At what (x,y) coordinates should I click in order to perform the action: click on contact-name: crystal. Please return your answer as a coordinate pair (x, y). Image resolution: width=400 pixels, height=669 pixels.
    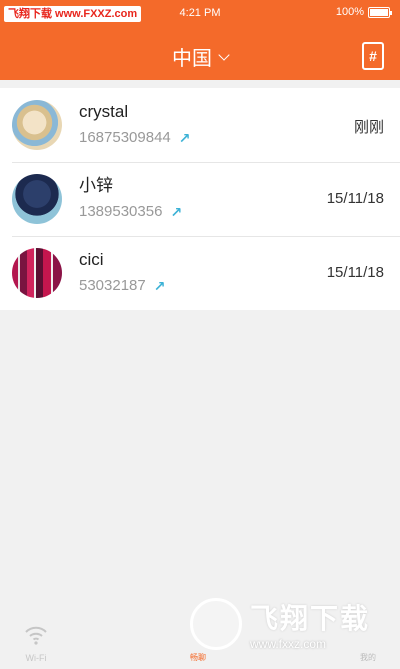
    Looking at the image, I should click on (104, 111).